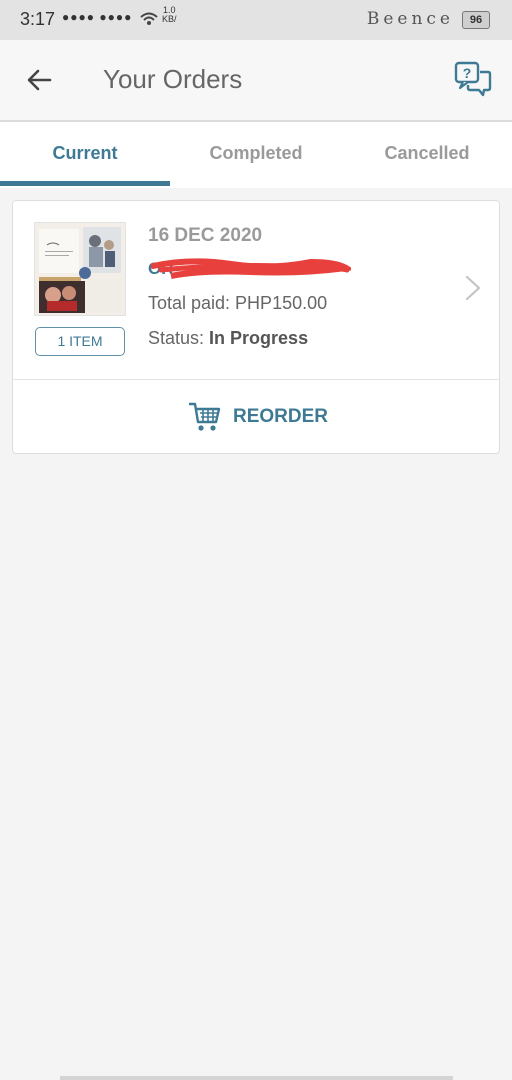 The width and height of the screenshot is (512, 1080). Describe the element at coordinates (238, 303) in the screenshot. I see `total-paid: Total paid: PHP150.00` at that location.